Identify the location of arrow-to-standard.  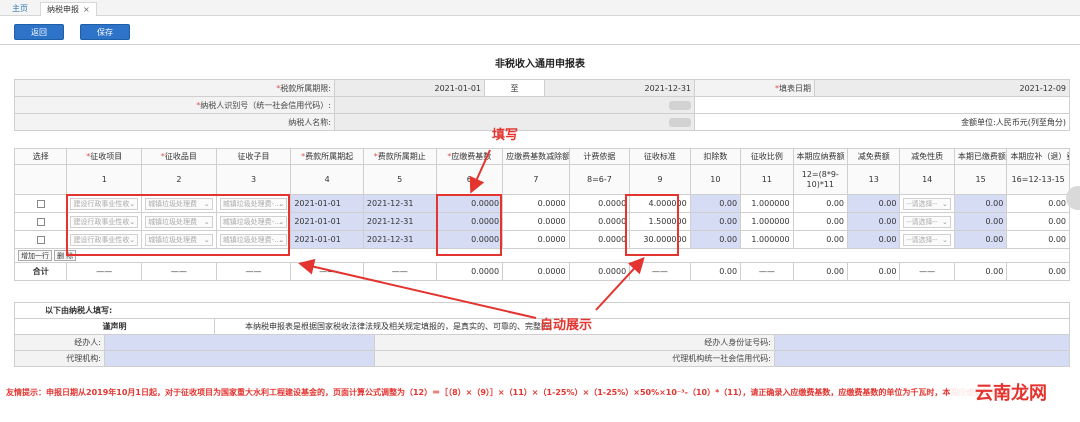
(620, 284).